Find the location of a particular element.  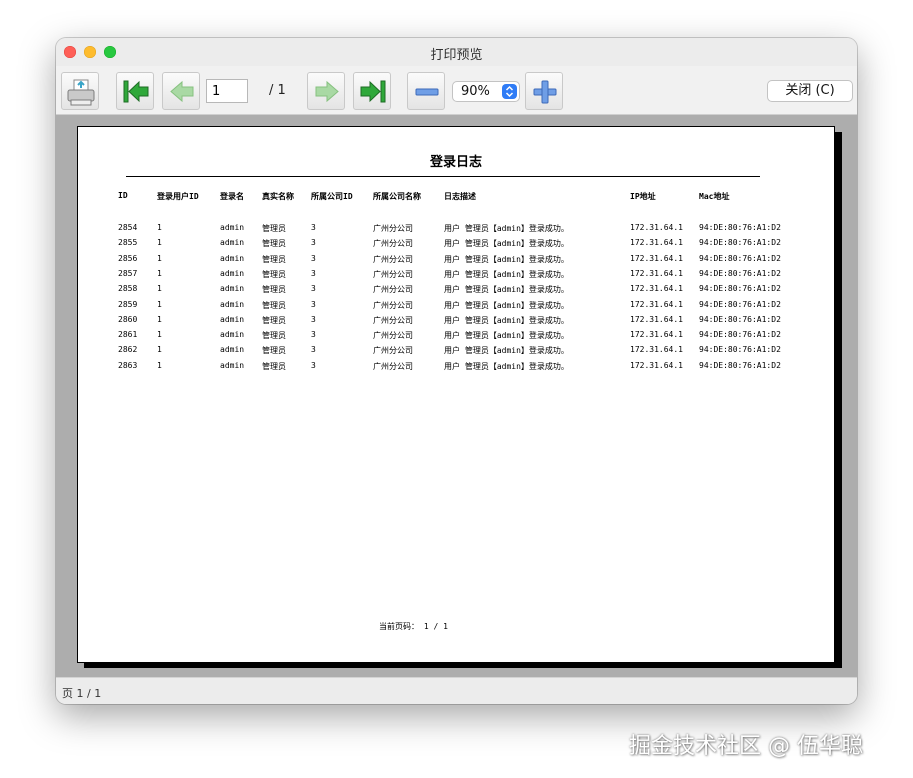

table-cell-id: 2856 is located at coordinates (128, 258).